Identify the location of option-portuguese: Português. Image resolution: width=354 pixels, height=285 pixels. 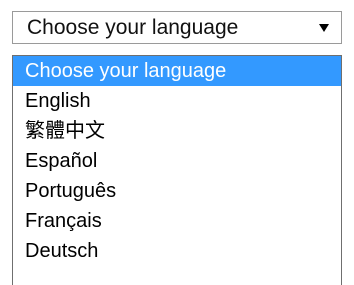
(177, 191).